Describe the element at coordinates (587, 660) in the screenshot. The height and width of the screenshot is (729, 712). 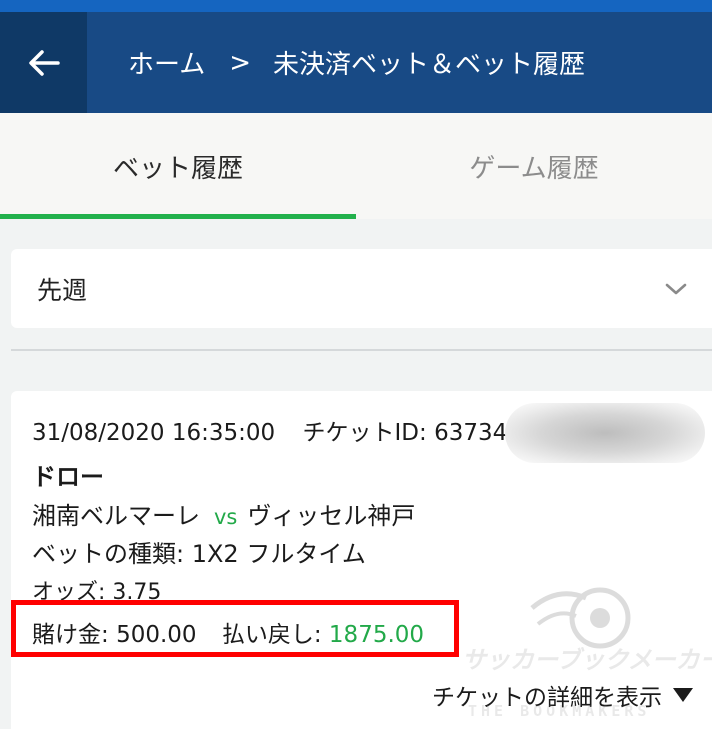
I see `watermark-text: サッカーブックメーカーズ` at that location.